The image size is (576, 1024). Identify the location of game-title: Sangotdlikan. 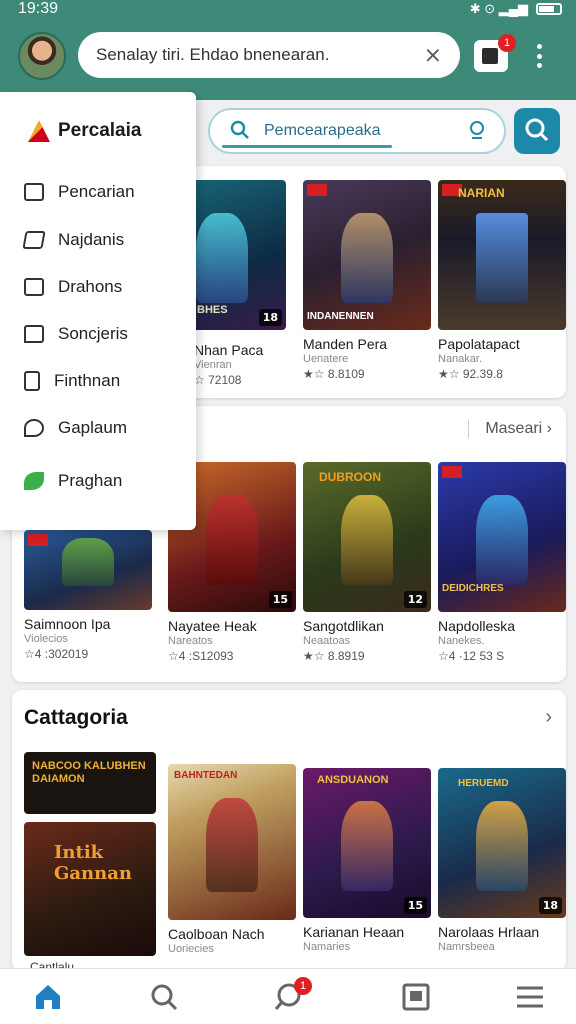
(343, 626).